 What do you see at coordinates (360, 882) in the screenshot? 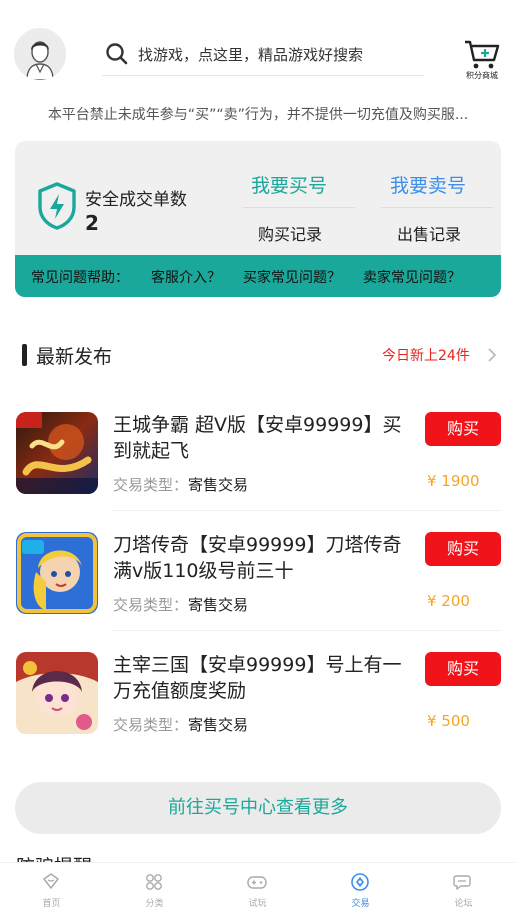
I see `trade-icon` at bounding box center [360, 882].